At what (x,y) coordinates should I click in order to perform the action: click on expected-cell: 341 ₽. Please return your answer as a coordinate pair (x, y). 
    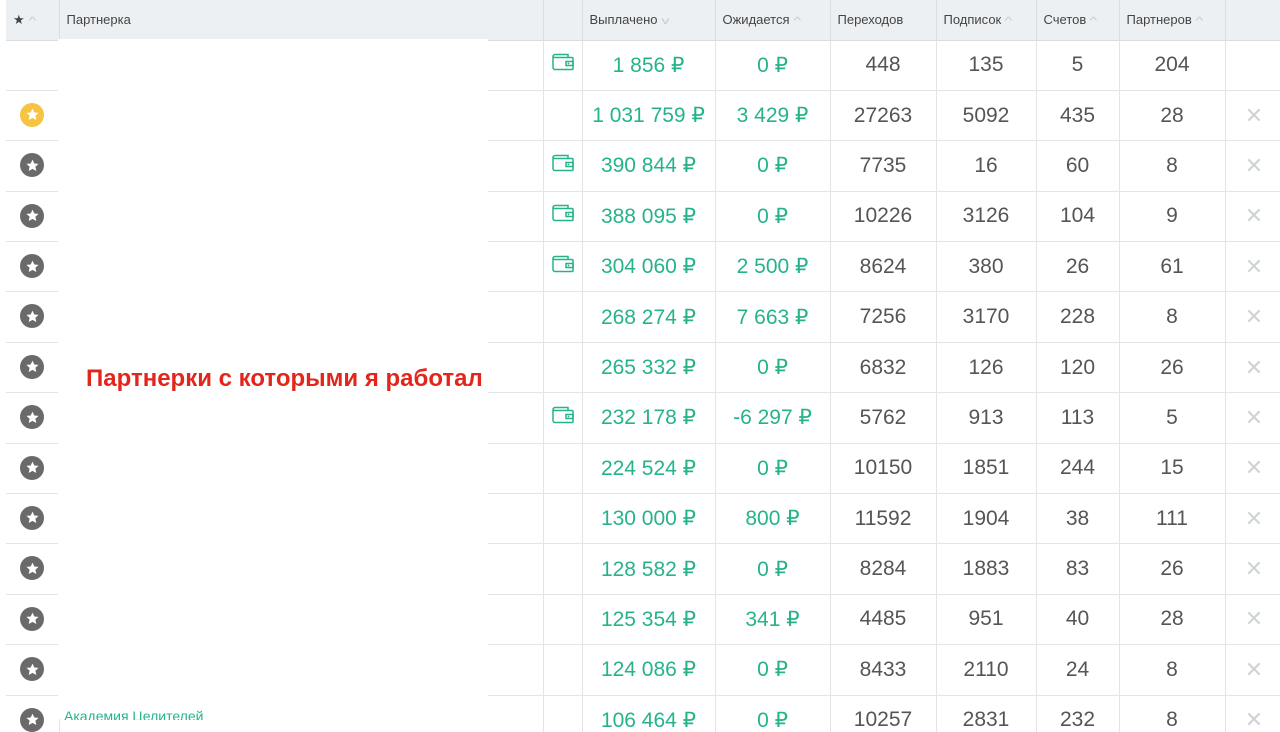
    Looking at the image, I should click on (773, 620).